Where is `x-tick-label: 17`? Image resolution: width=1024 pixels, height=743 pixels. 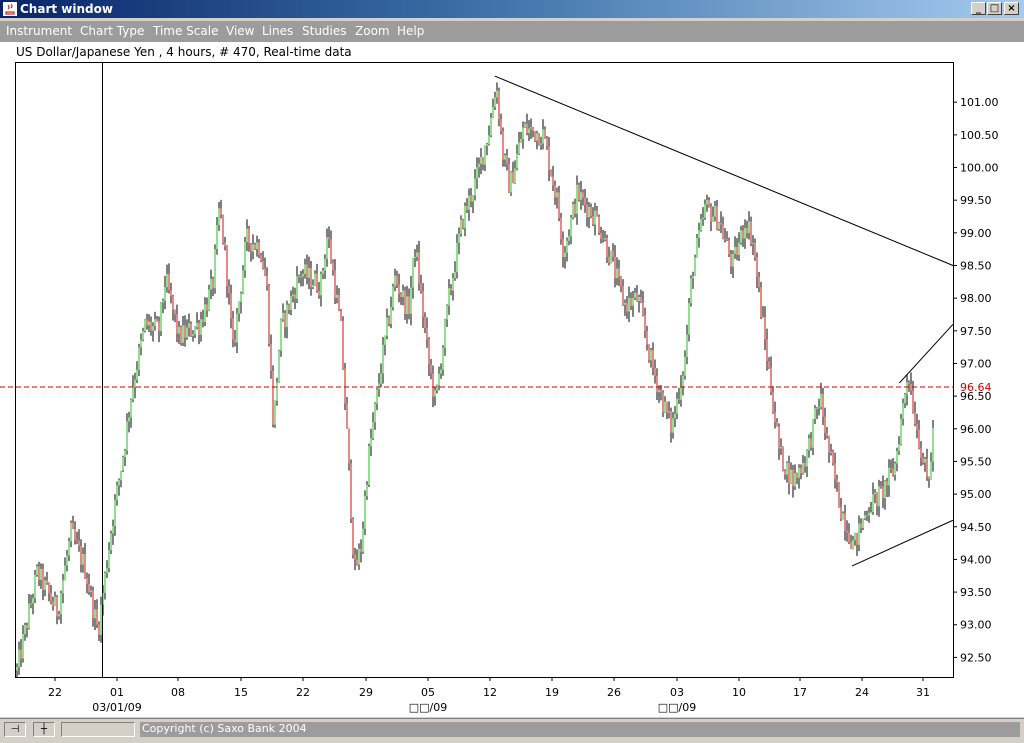 x-tick-label: 17 is located at coordinates (800, 692).